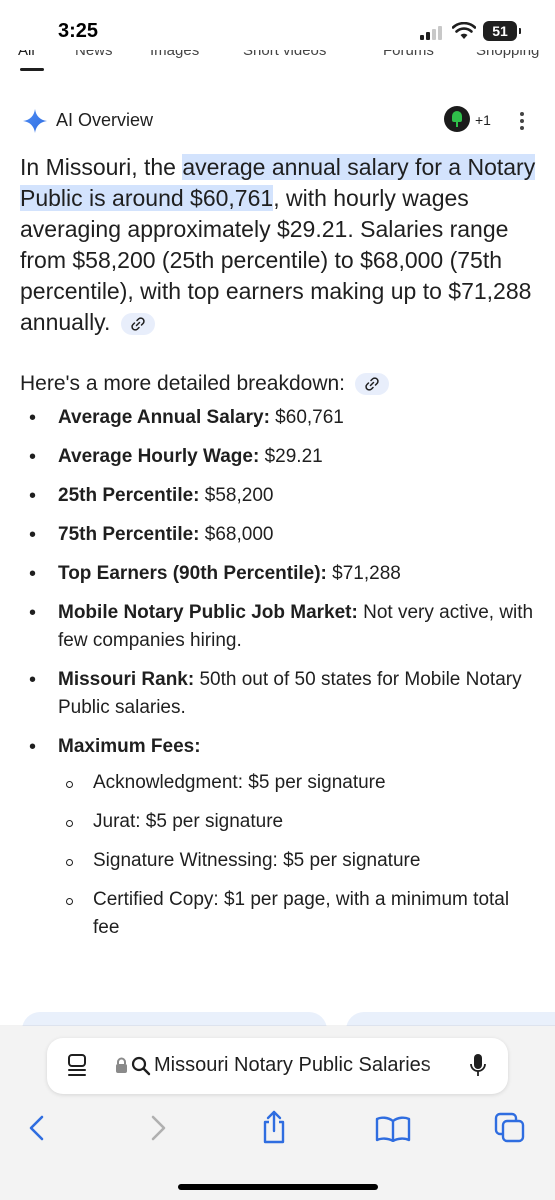 The height and width of the screenshot is (1200, 555). What do you see at coordinates (94, 54) in the screenshot?
I see `tab-news: News` at bounding box center [94, 54].